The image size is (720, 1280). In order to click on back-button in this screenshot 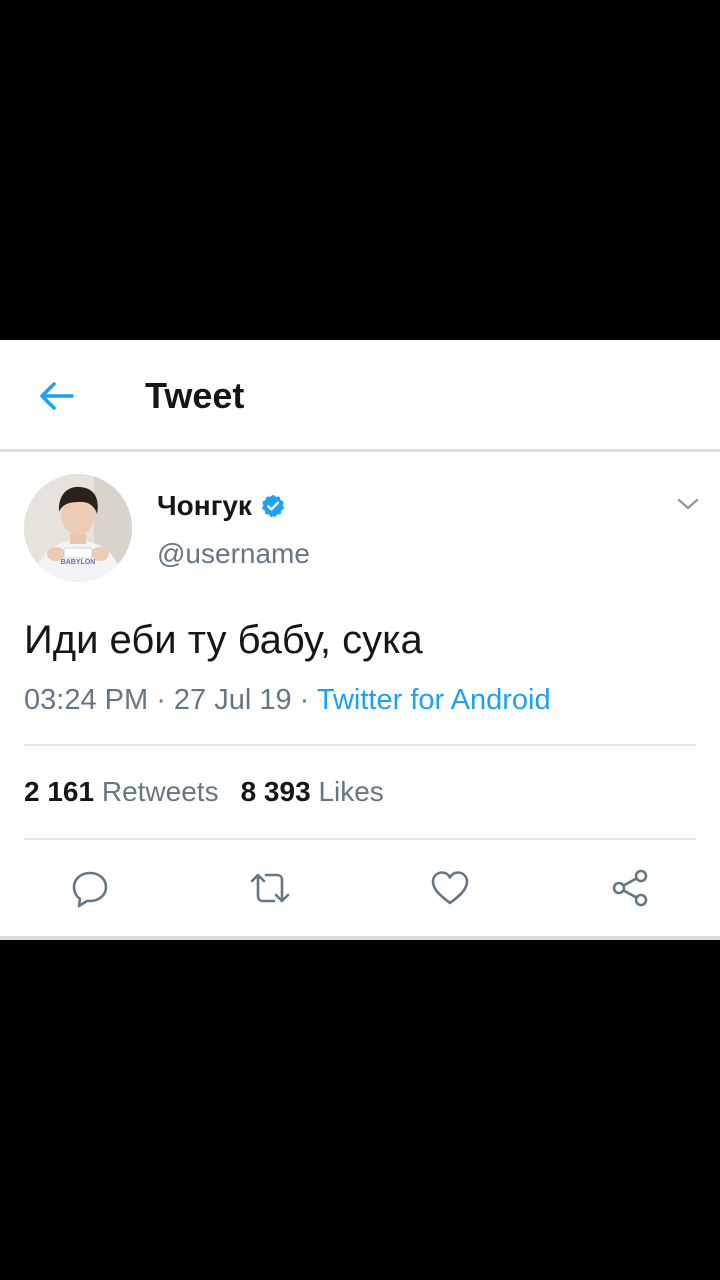, I will do `click(56, 396)`.